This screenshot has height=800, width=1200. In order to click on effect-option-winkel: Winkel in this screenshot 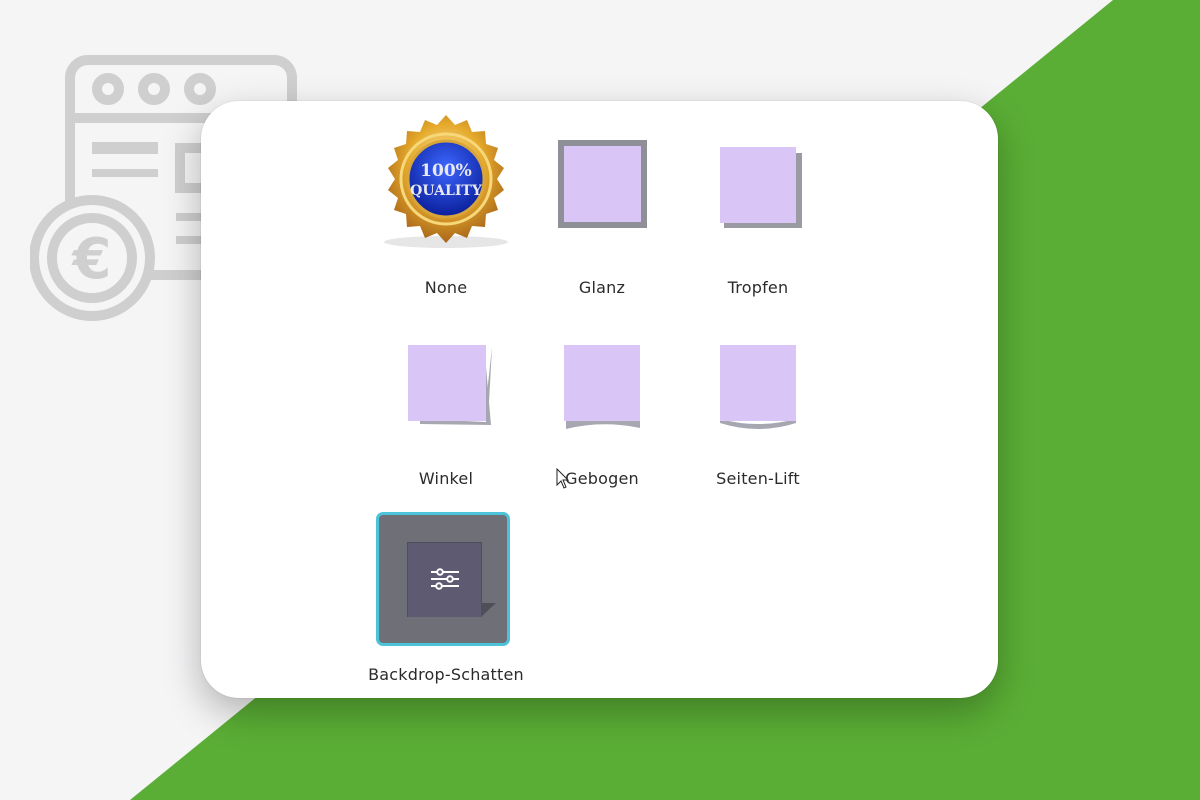, I will do `click(446, 397)`.